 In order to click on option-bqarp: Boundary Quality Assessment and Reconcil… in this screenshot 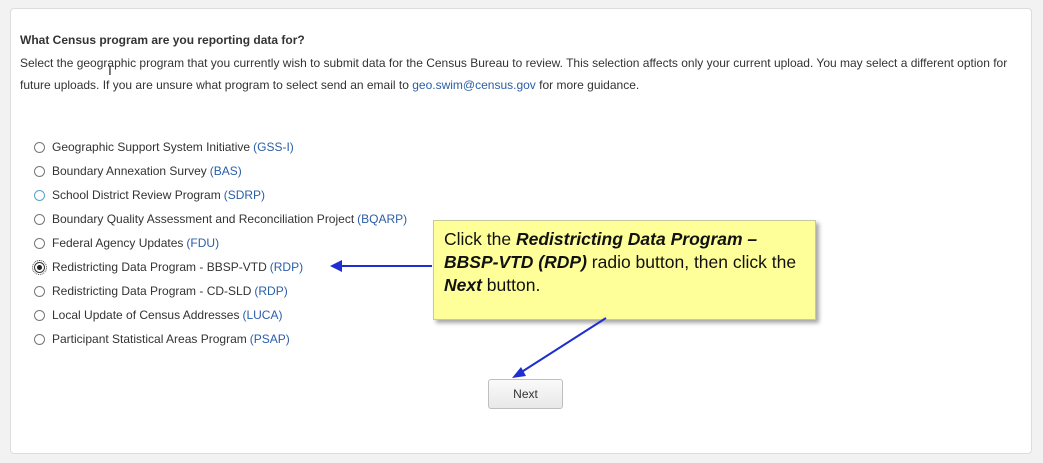, I will do `click(220, 219)`.